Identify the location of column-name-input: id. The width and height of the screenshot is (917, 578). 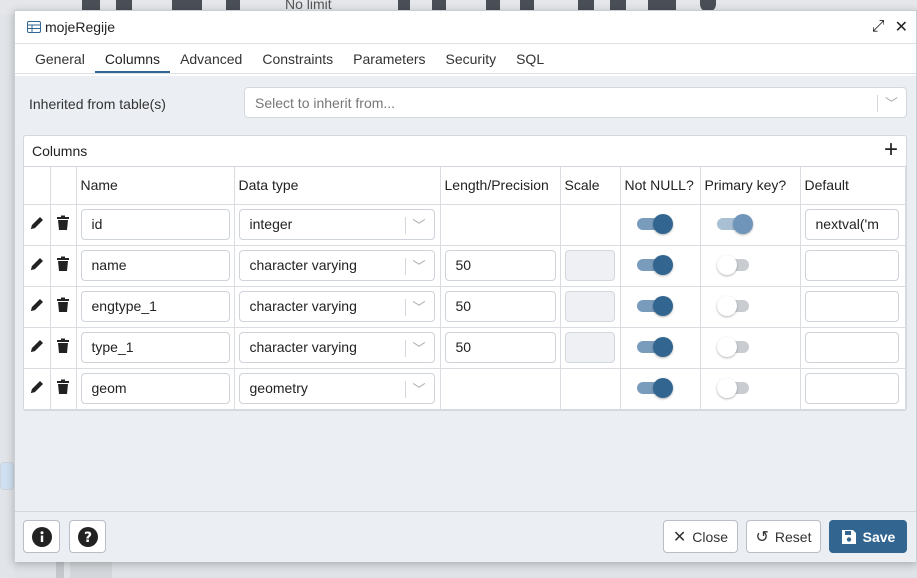
(155, 224).